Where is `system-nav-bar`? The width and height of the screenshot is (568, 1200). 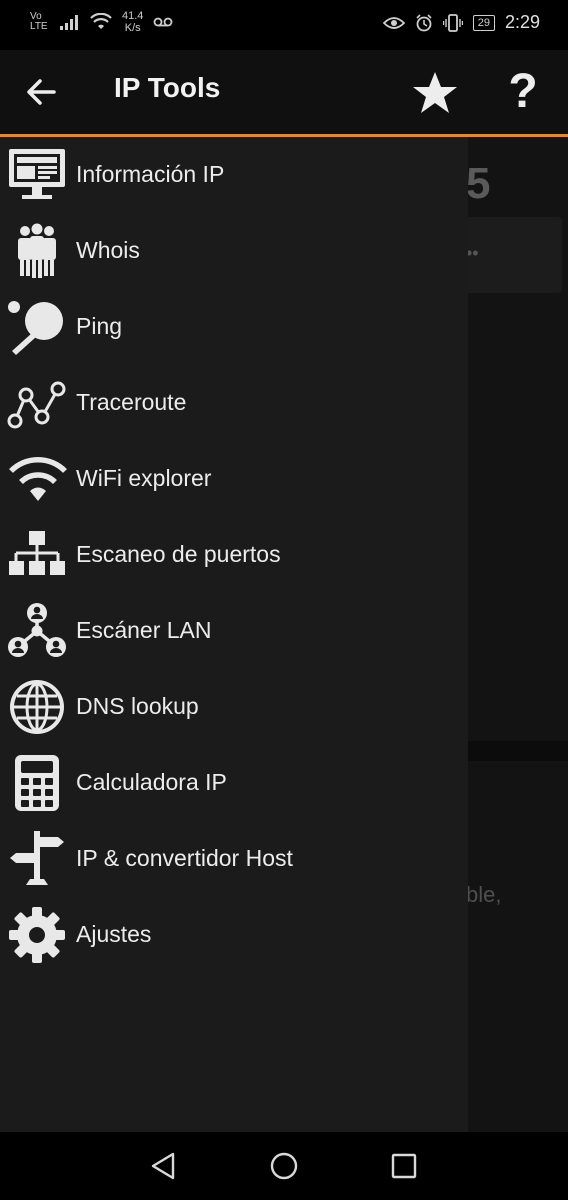 system-nav-bar is located at coordinates (284, 1166).